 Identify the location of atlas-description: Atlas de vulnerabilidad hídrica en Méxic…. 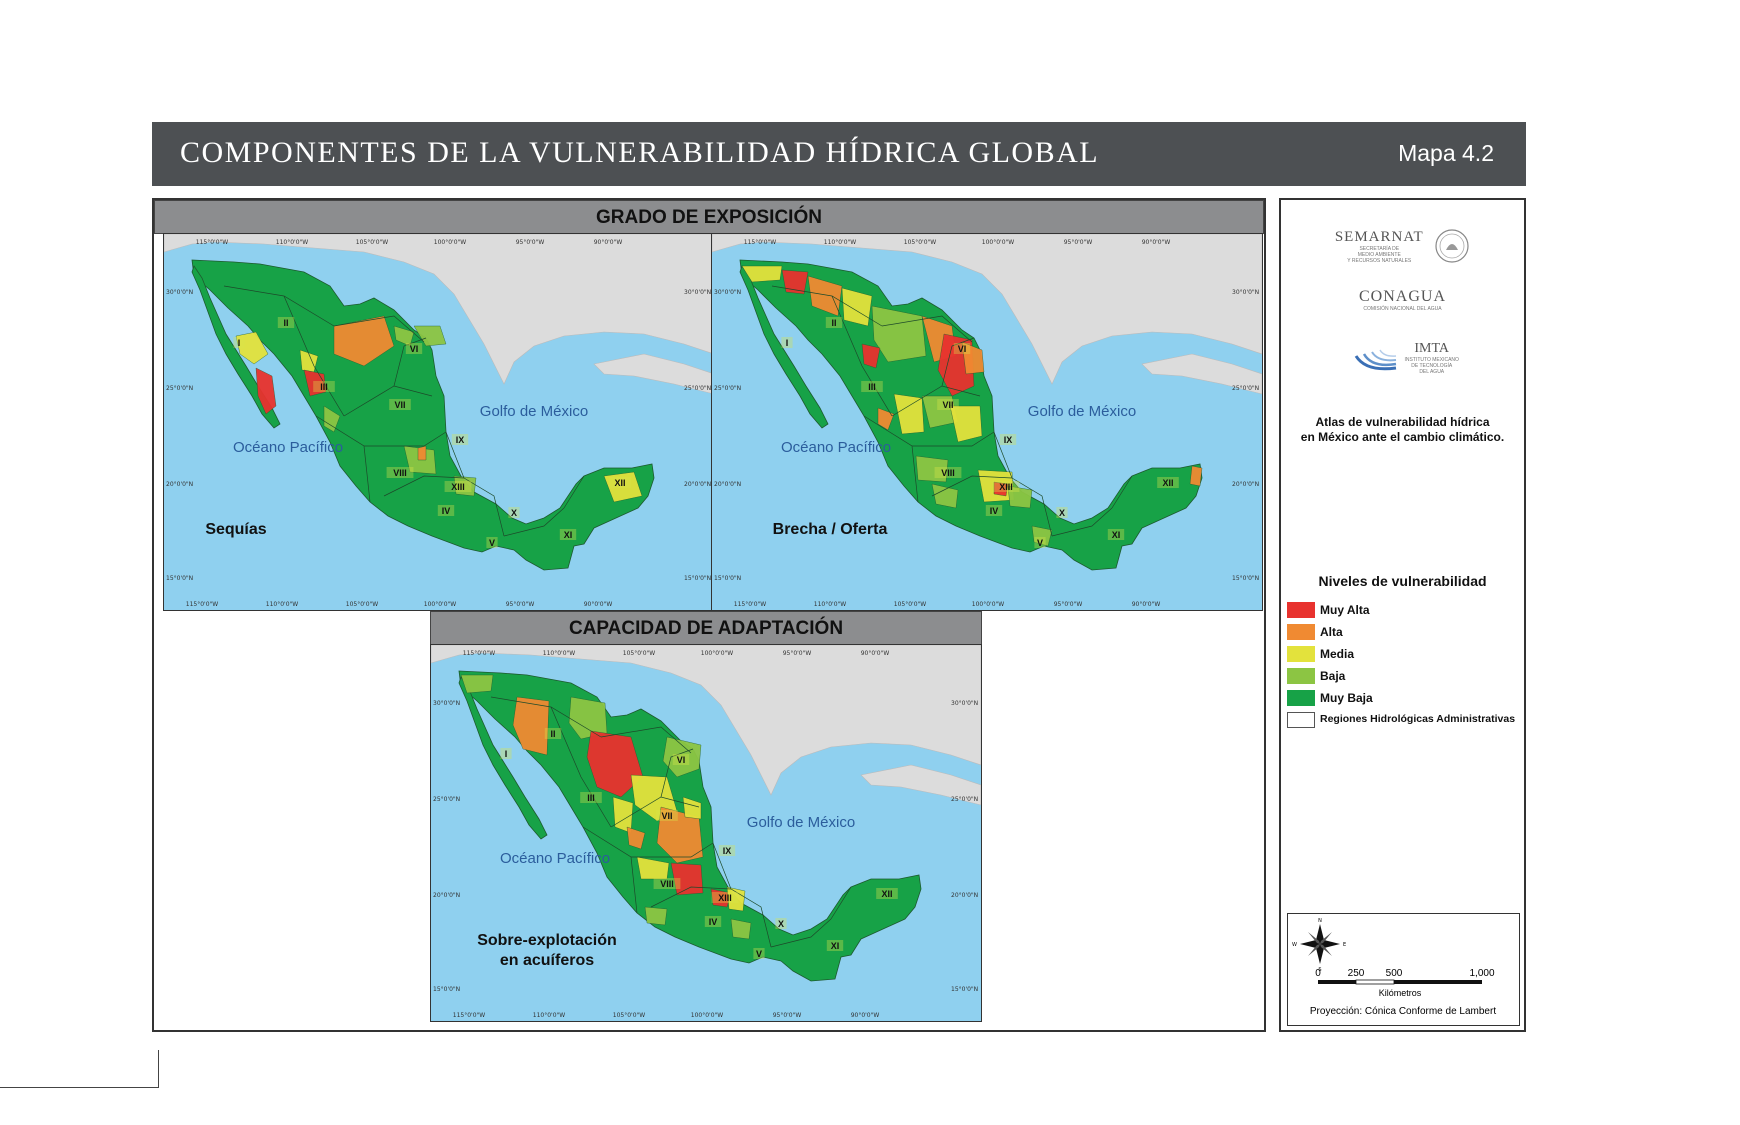
(1402, 430).